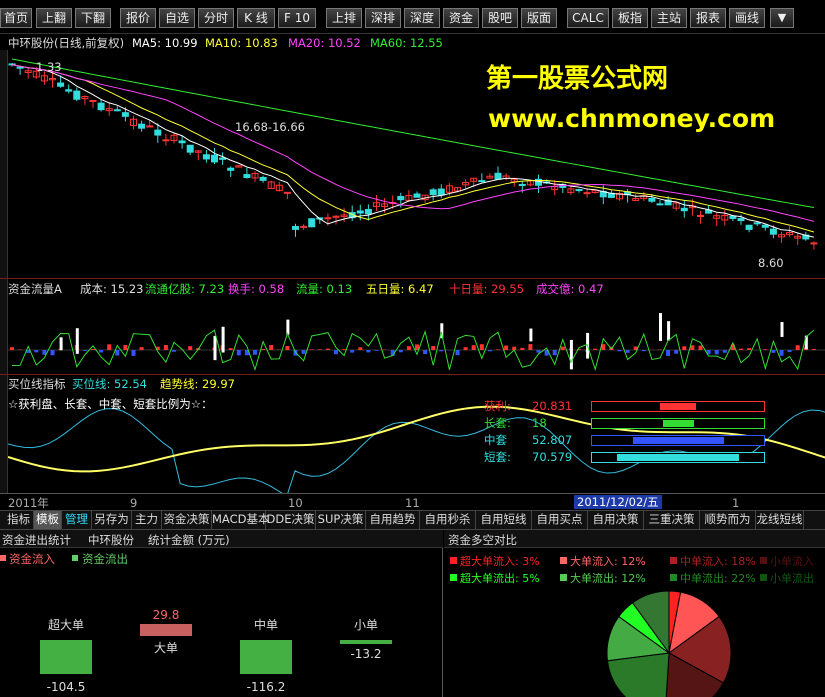 This screenshot has width=825, height=697. I want to click on ratio-value: 18, so click(539, 423).